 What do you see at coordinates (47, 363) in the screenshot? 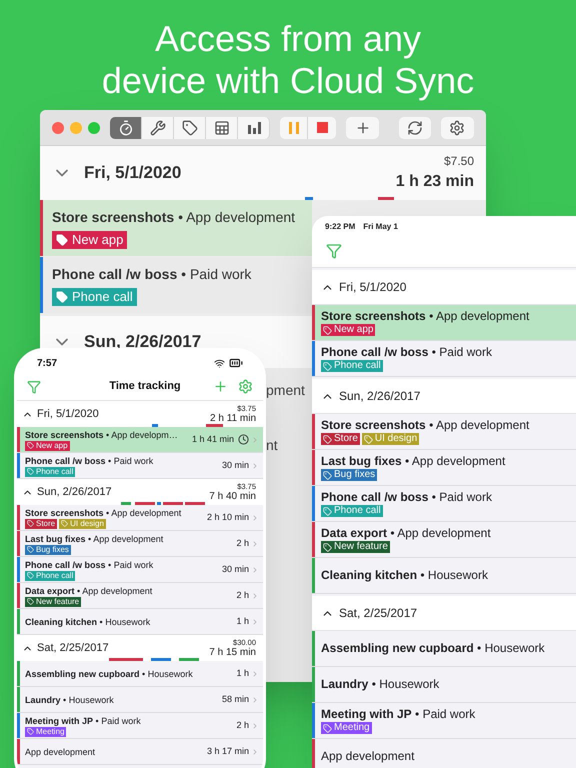
I see `status-time: 7:57` at bounding box center [47, 363].